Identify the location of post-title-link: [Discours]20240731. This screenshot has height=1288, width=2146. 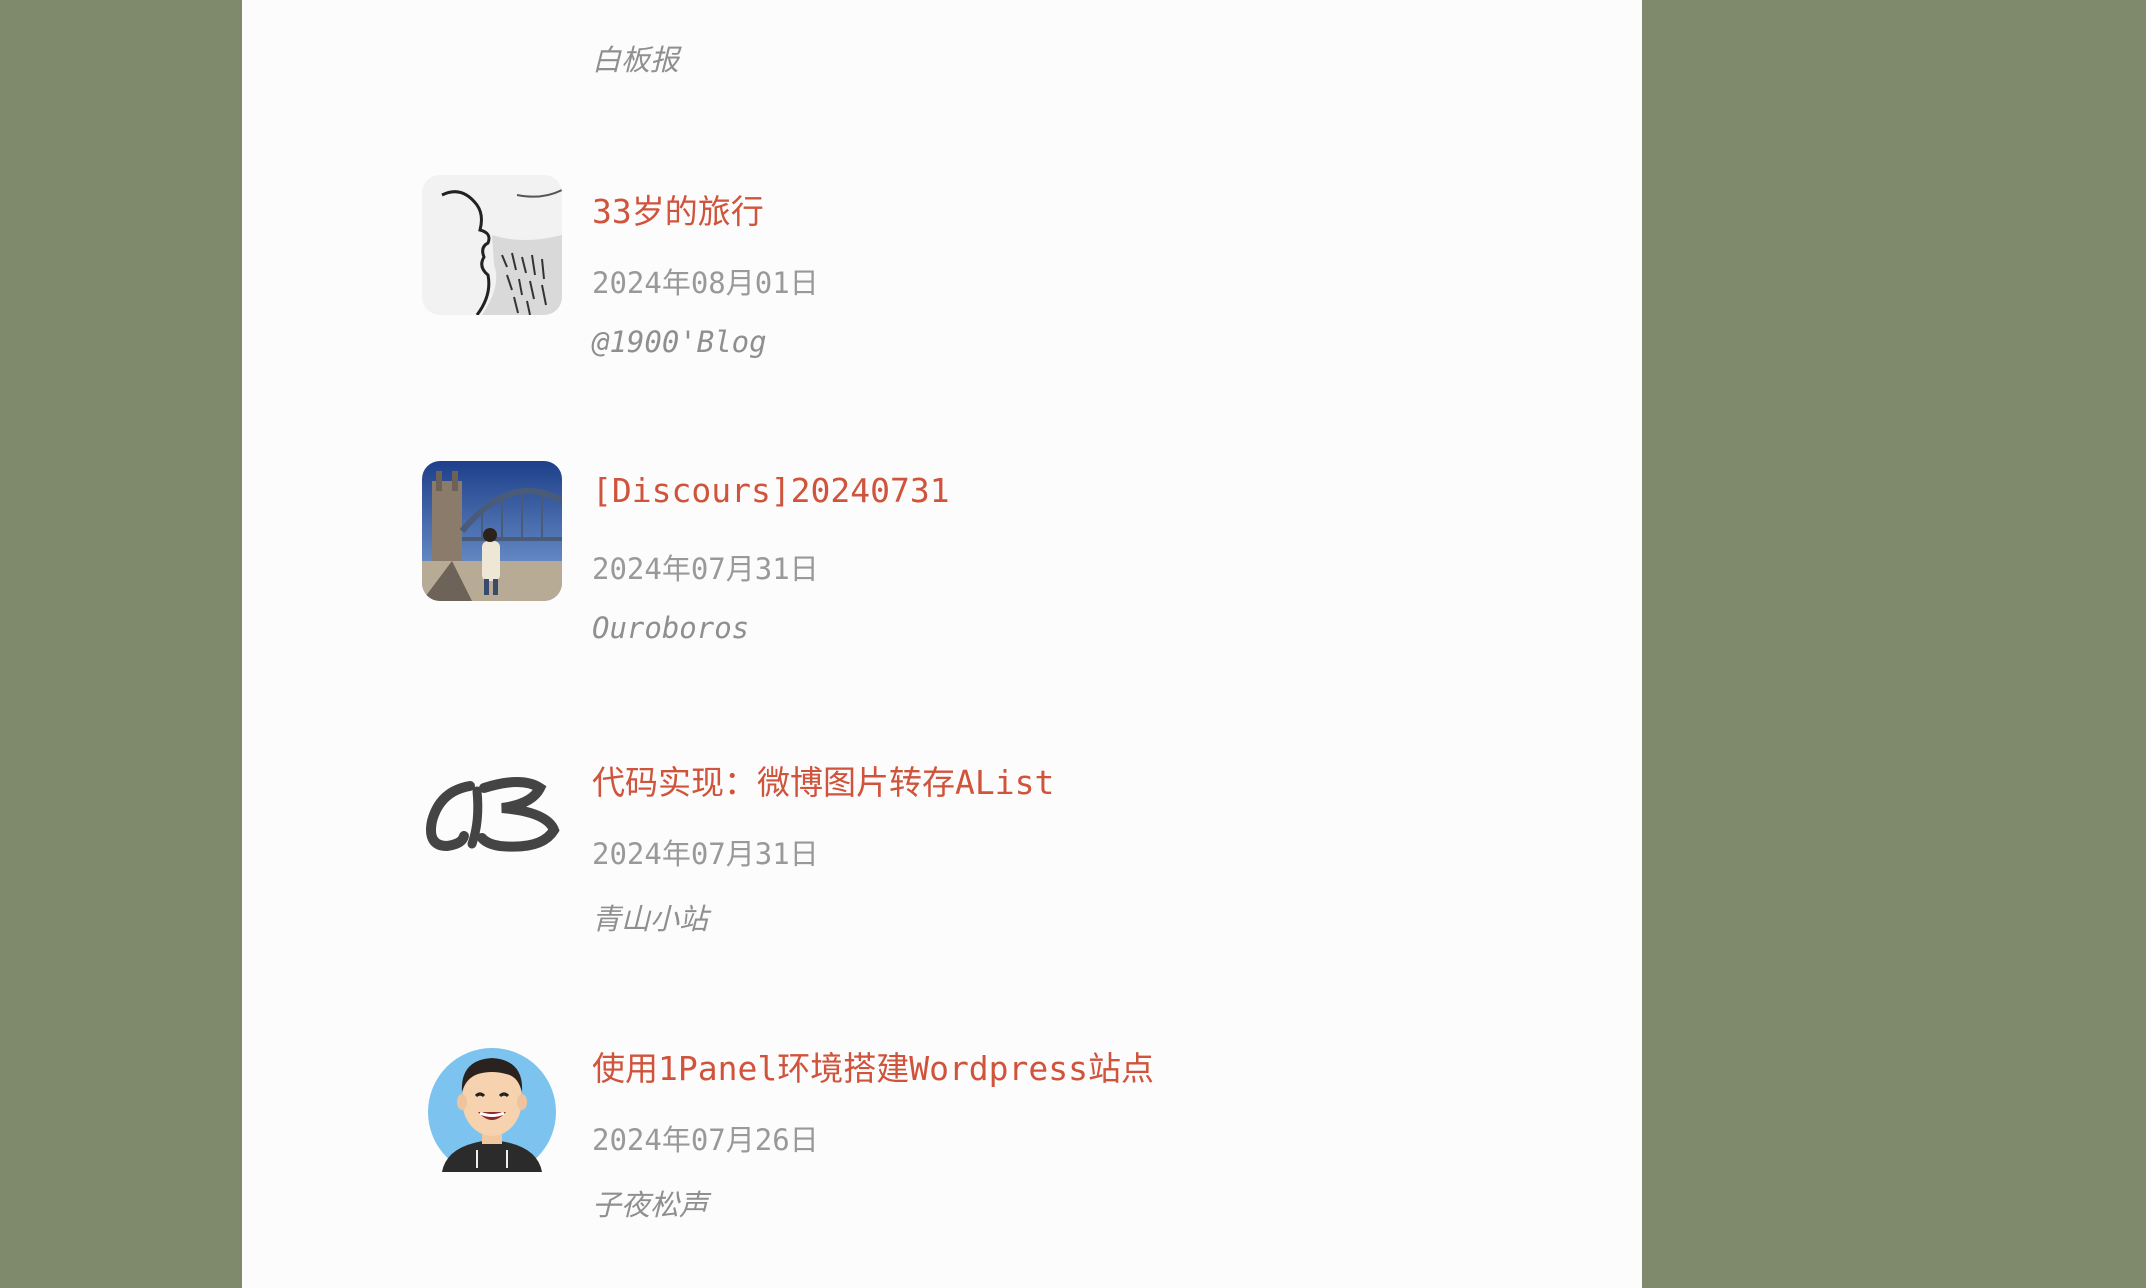
(771, 490).